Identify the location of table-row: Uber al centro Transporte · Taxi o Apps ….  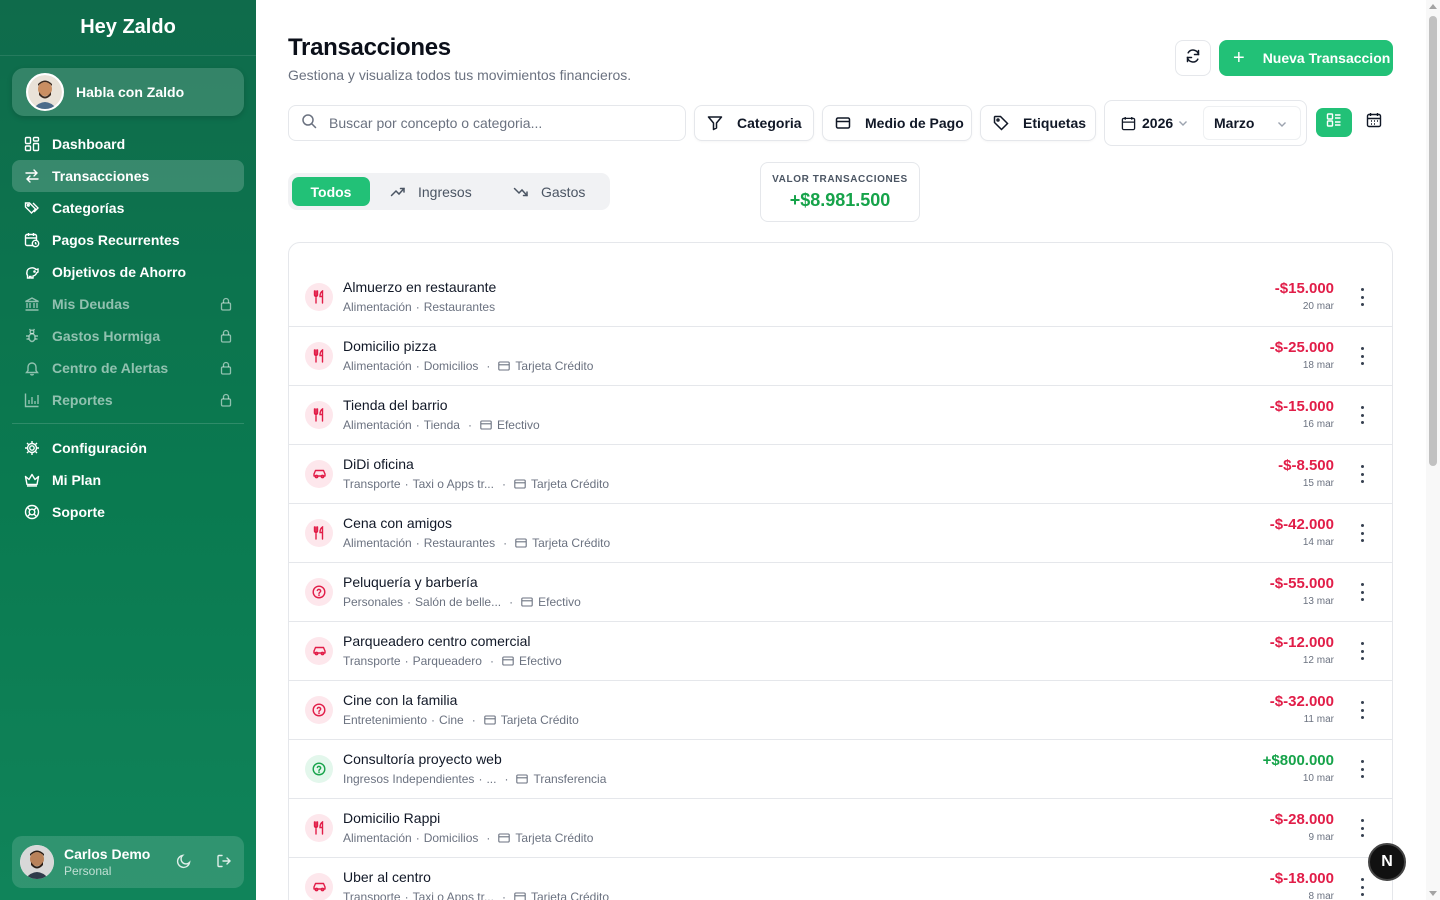
(840, 878).